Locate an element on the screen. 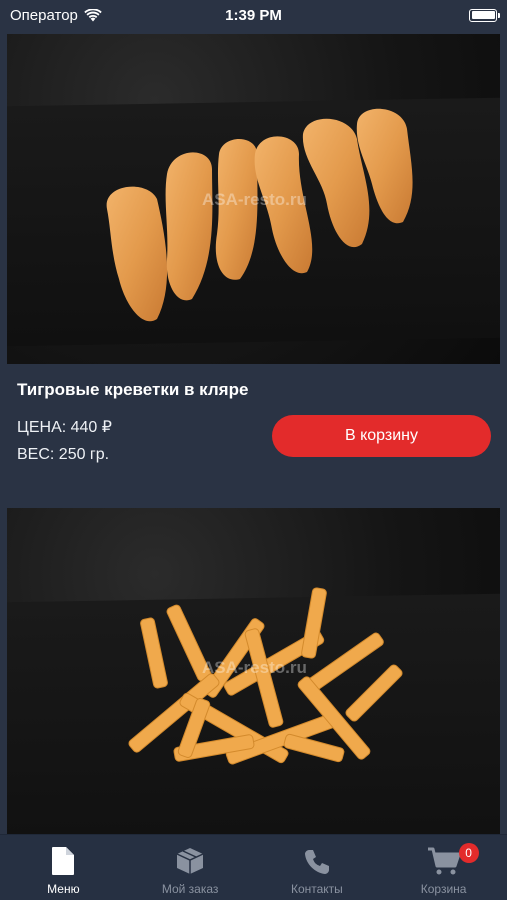 The height and width of the screenshot is (900, 507). document-icon is located at coordinates (63, 861).